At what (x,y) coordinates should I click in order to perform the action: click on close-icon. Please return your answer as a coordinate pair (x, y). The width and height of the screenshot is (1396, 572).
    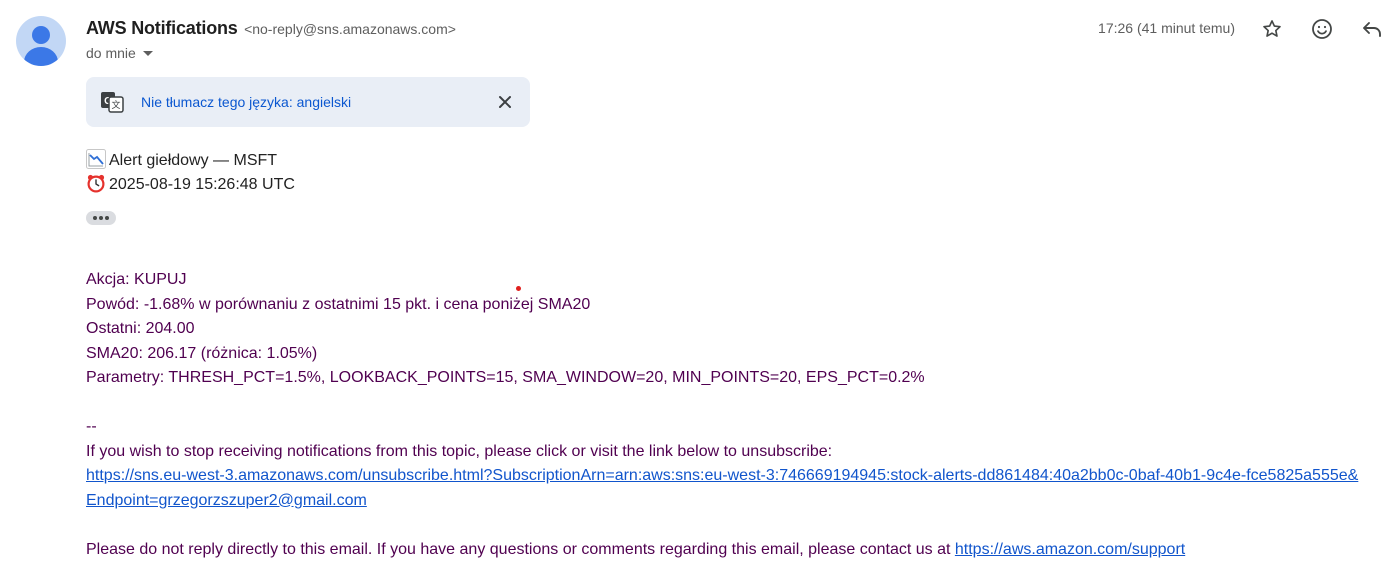
    Looking at the image, I should click on (505, 102).